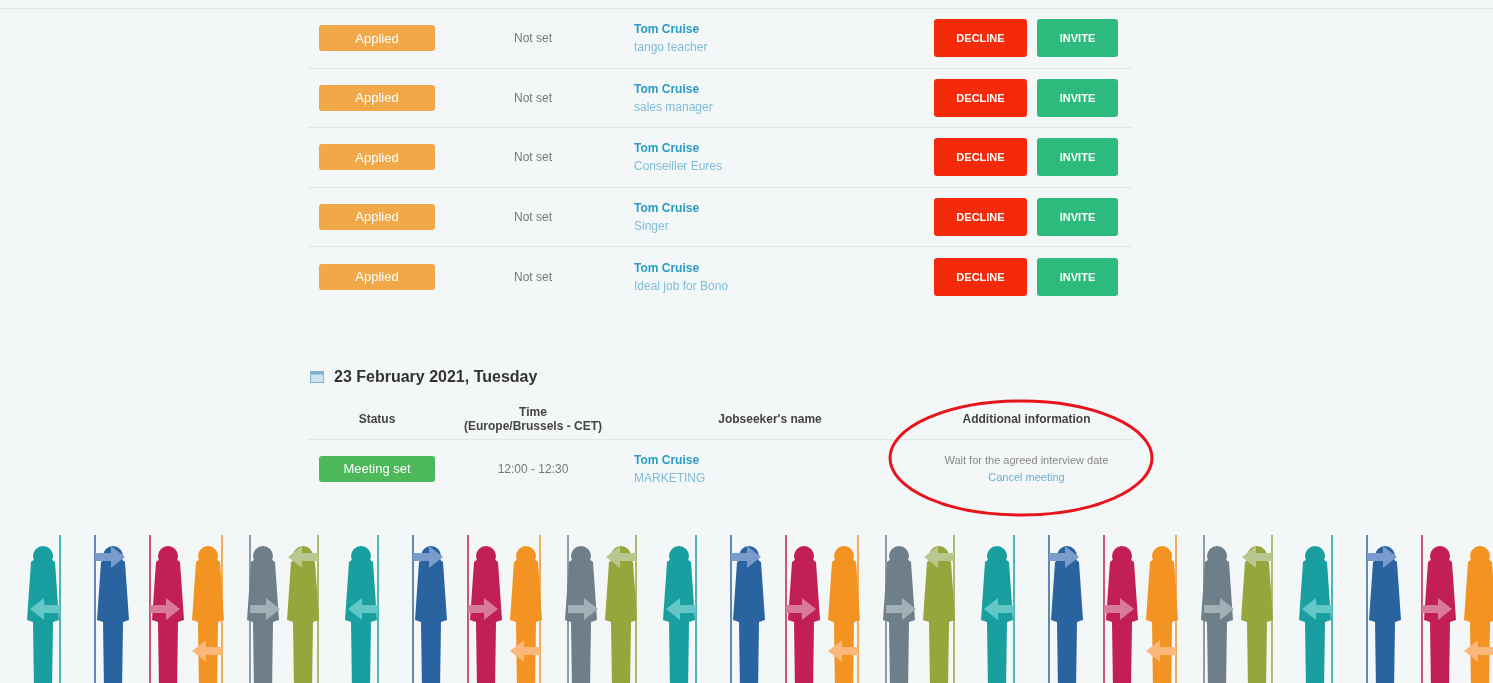  What do you see at coordinates (674, 107) in the screenshot?
I see `job-title: sales manager` at bounding box center [674, 107].